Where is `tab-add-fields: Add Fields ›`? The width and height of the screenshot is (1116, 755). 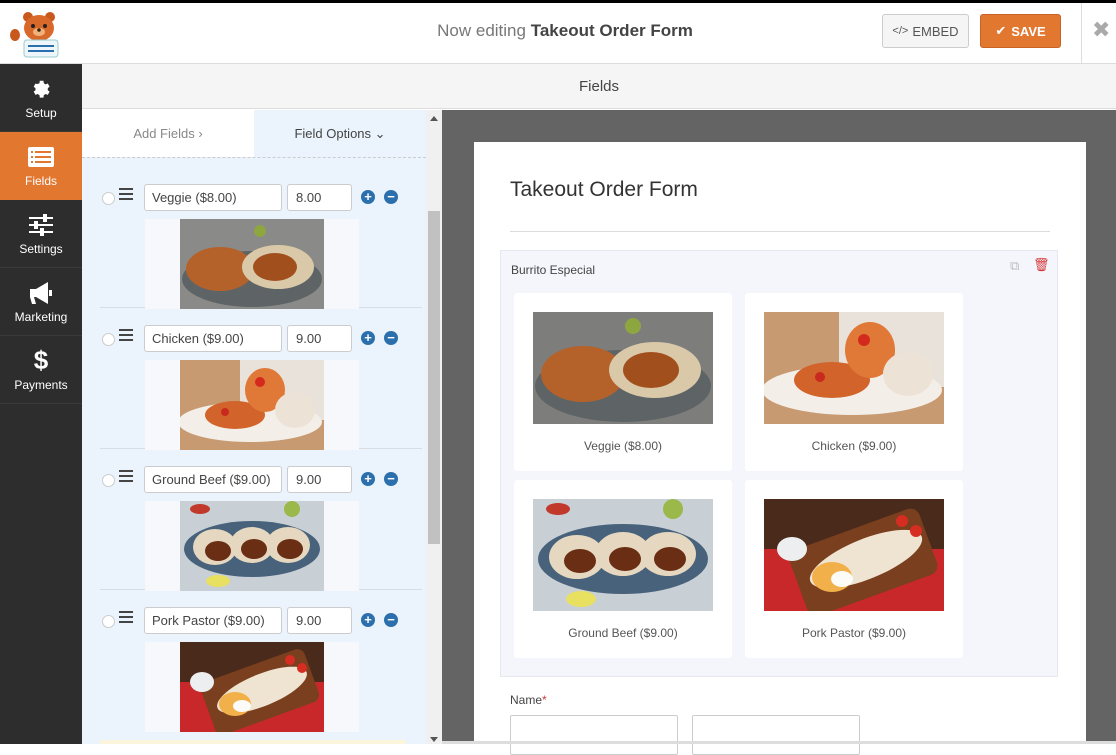 tab-add-fields: Add Fields › is located at coordinates (168, 133).